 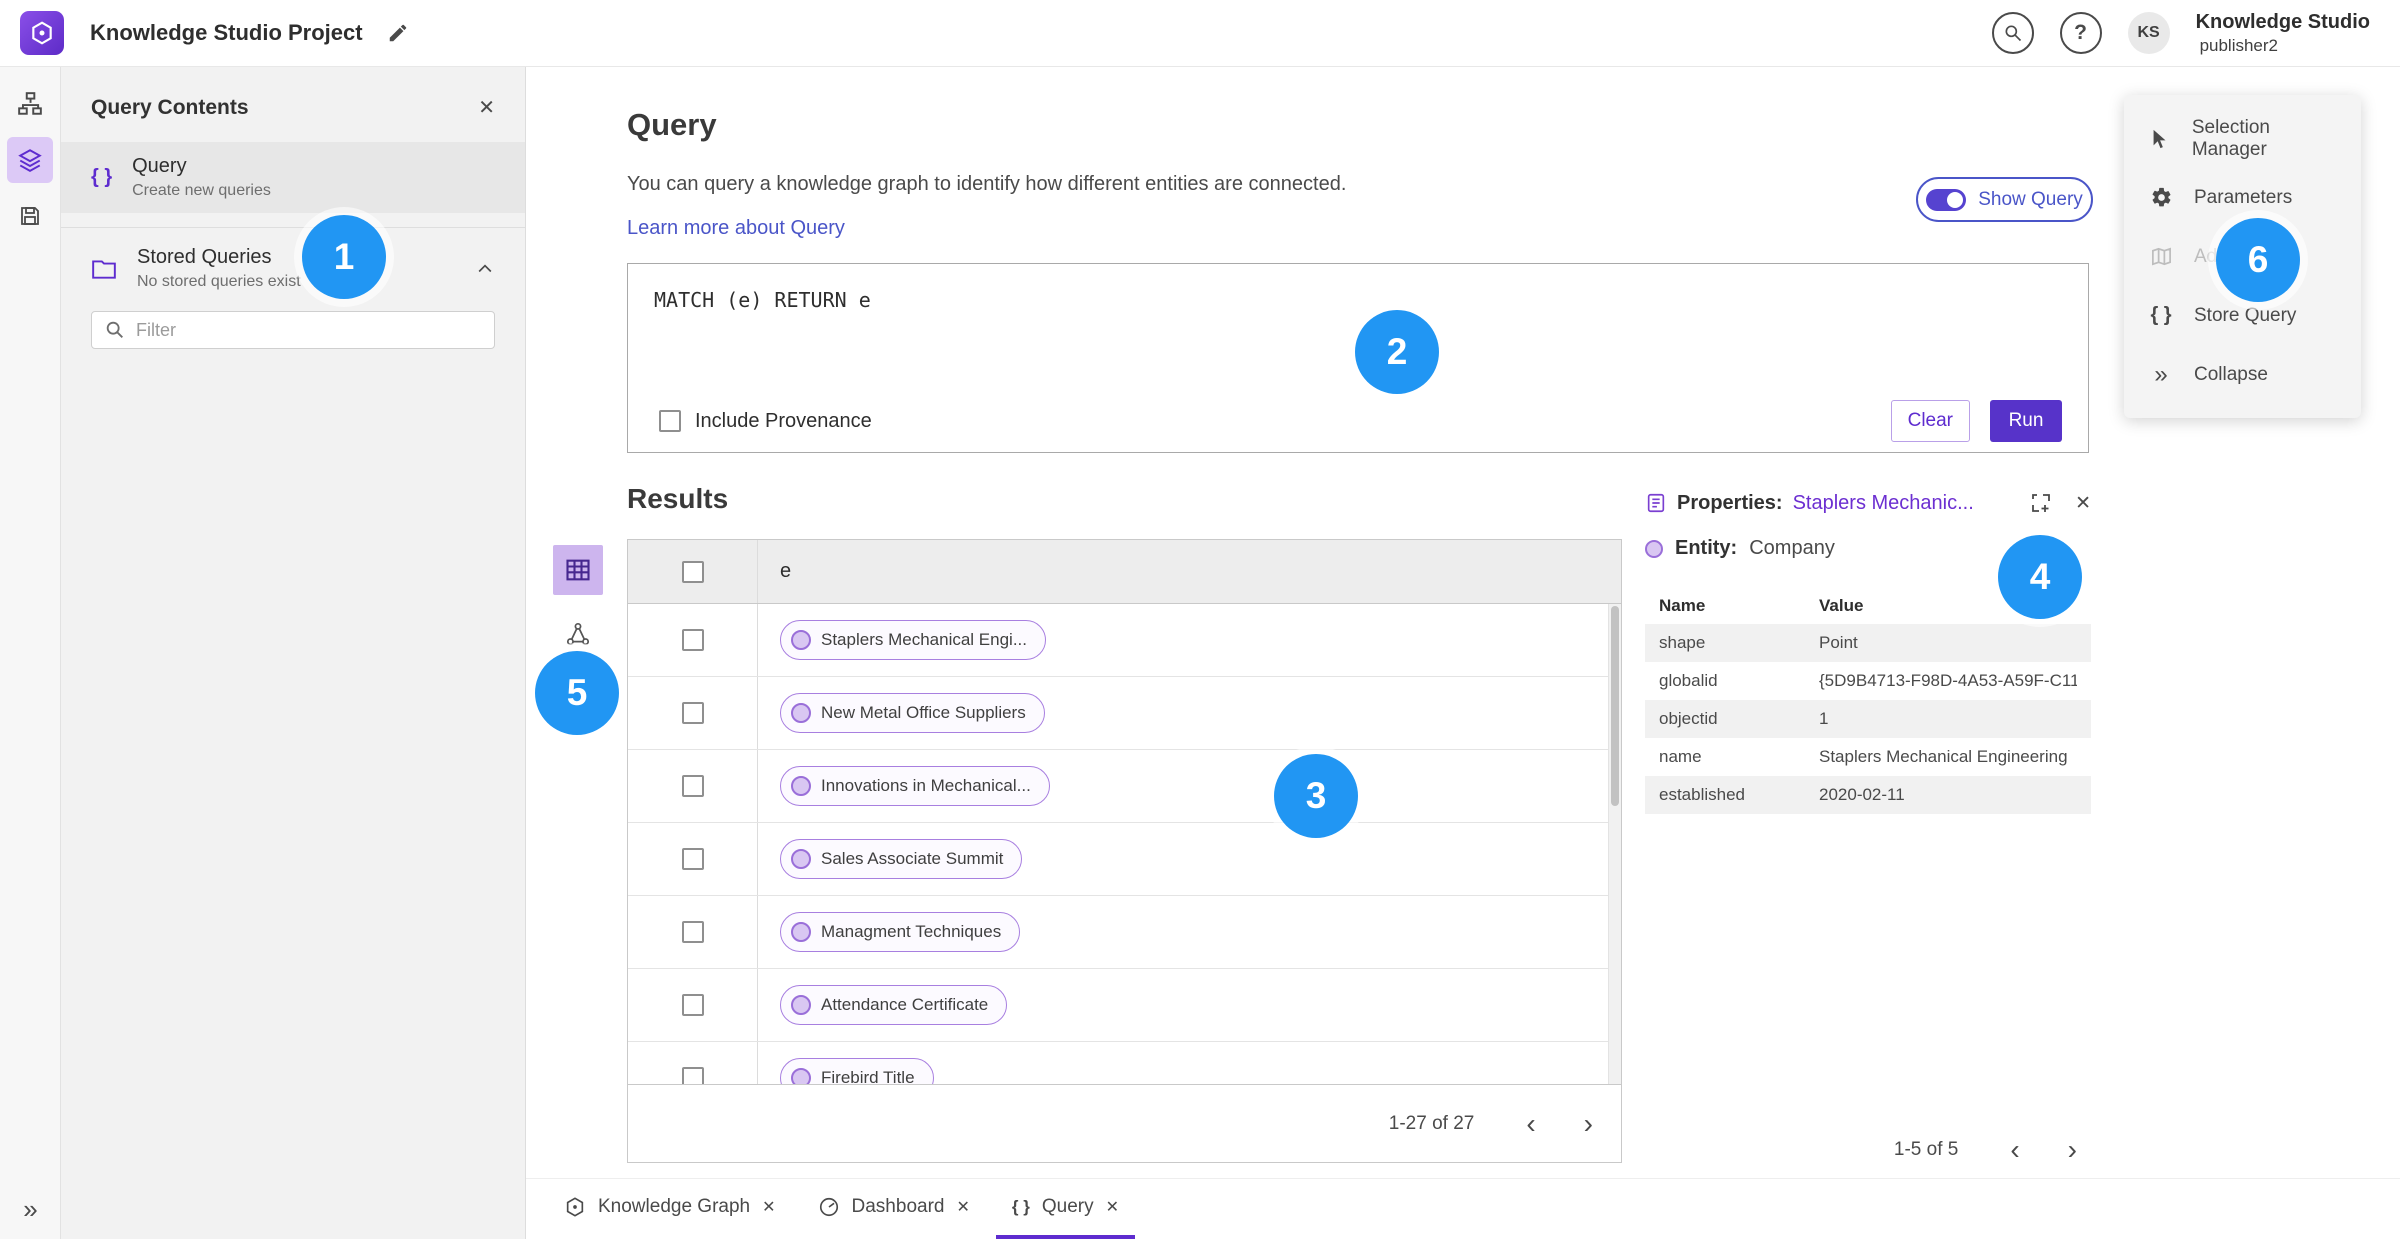 I want to click on edit-title-icon, so click(x=398, y=33).